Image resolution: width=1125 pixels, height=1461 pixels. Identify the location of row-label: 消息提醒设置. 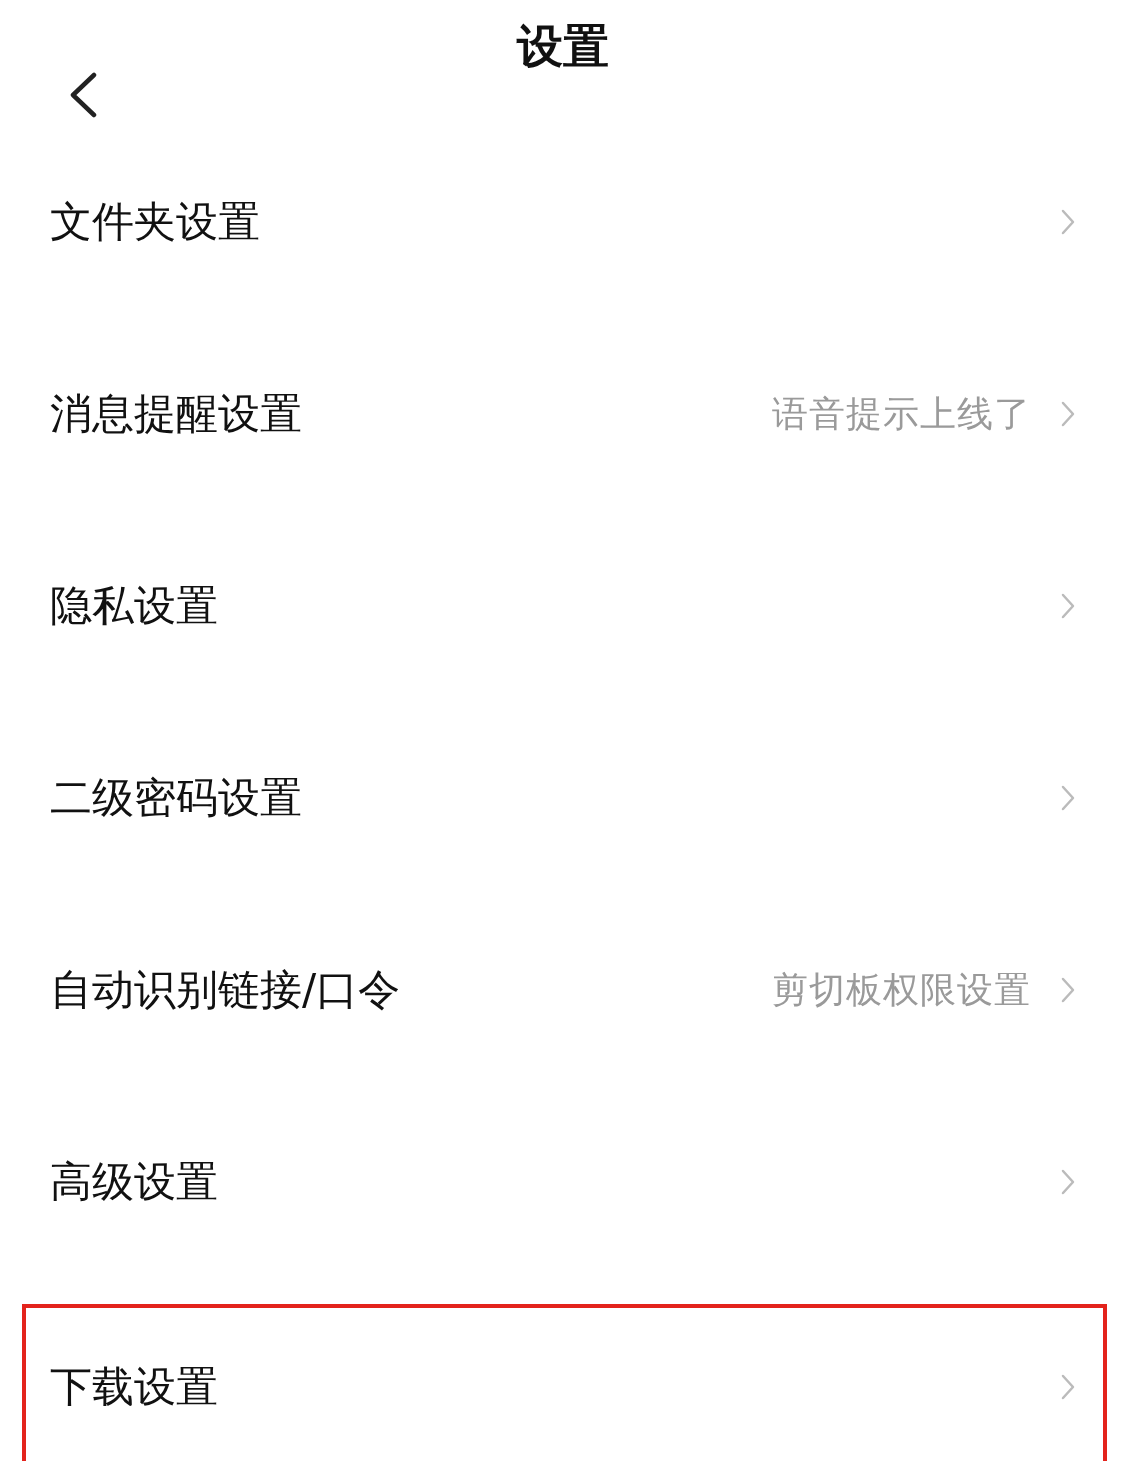
(176, 414).